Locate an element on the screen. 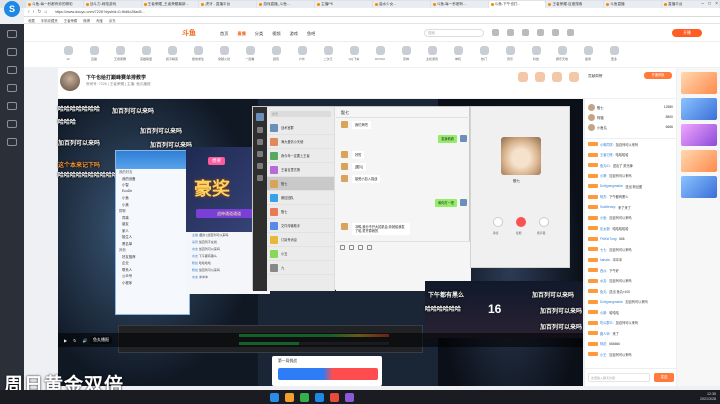  rank-row: 骰七 12580 is located at coordinates (630, 107).